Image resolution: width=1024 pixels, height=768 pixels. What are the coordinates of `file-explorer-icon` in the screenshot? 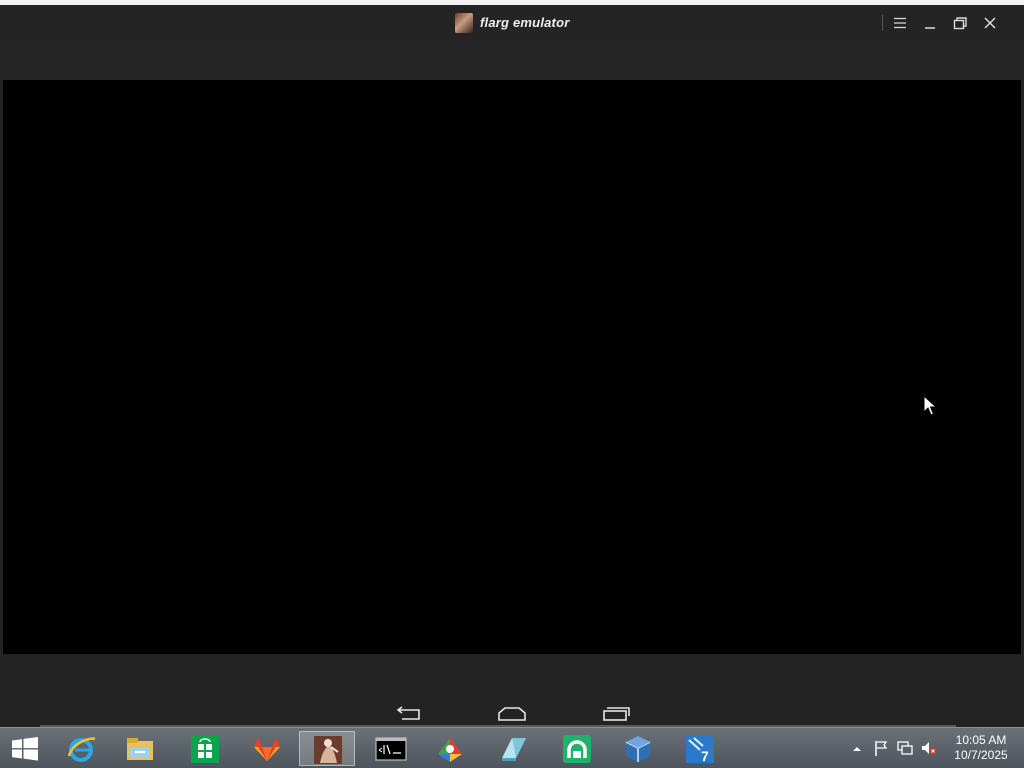 It's located at (140, 749).